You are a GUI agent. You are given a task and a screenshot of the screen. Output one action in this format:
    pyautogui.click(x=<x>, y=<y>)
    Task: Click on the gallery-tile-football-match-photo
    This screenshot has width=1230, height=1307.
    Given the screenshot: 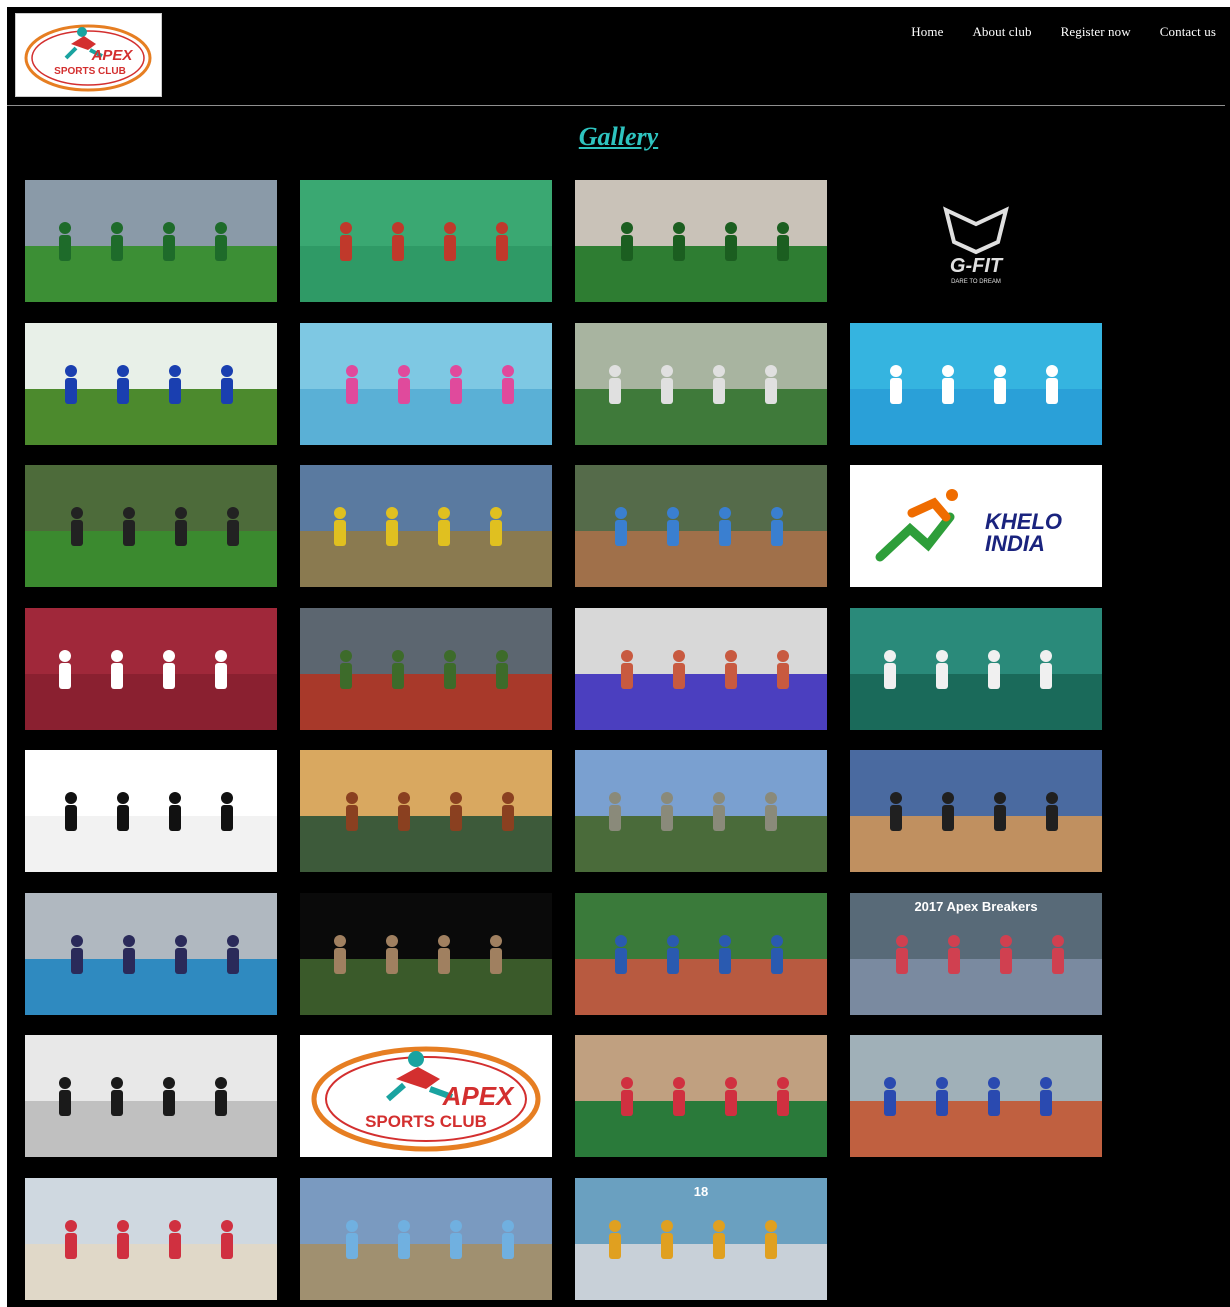 What is the action you would take?
    pyautogui.click(x=151, y=241)
    